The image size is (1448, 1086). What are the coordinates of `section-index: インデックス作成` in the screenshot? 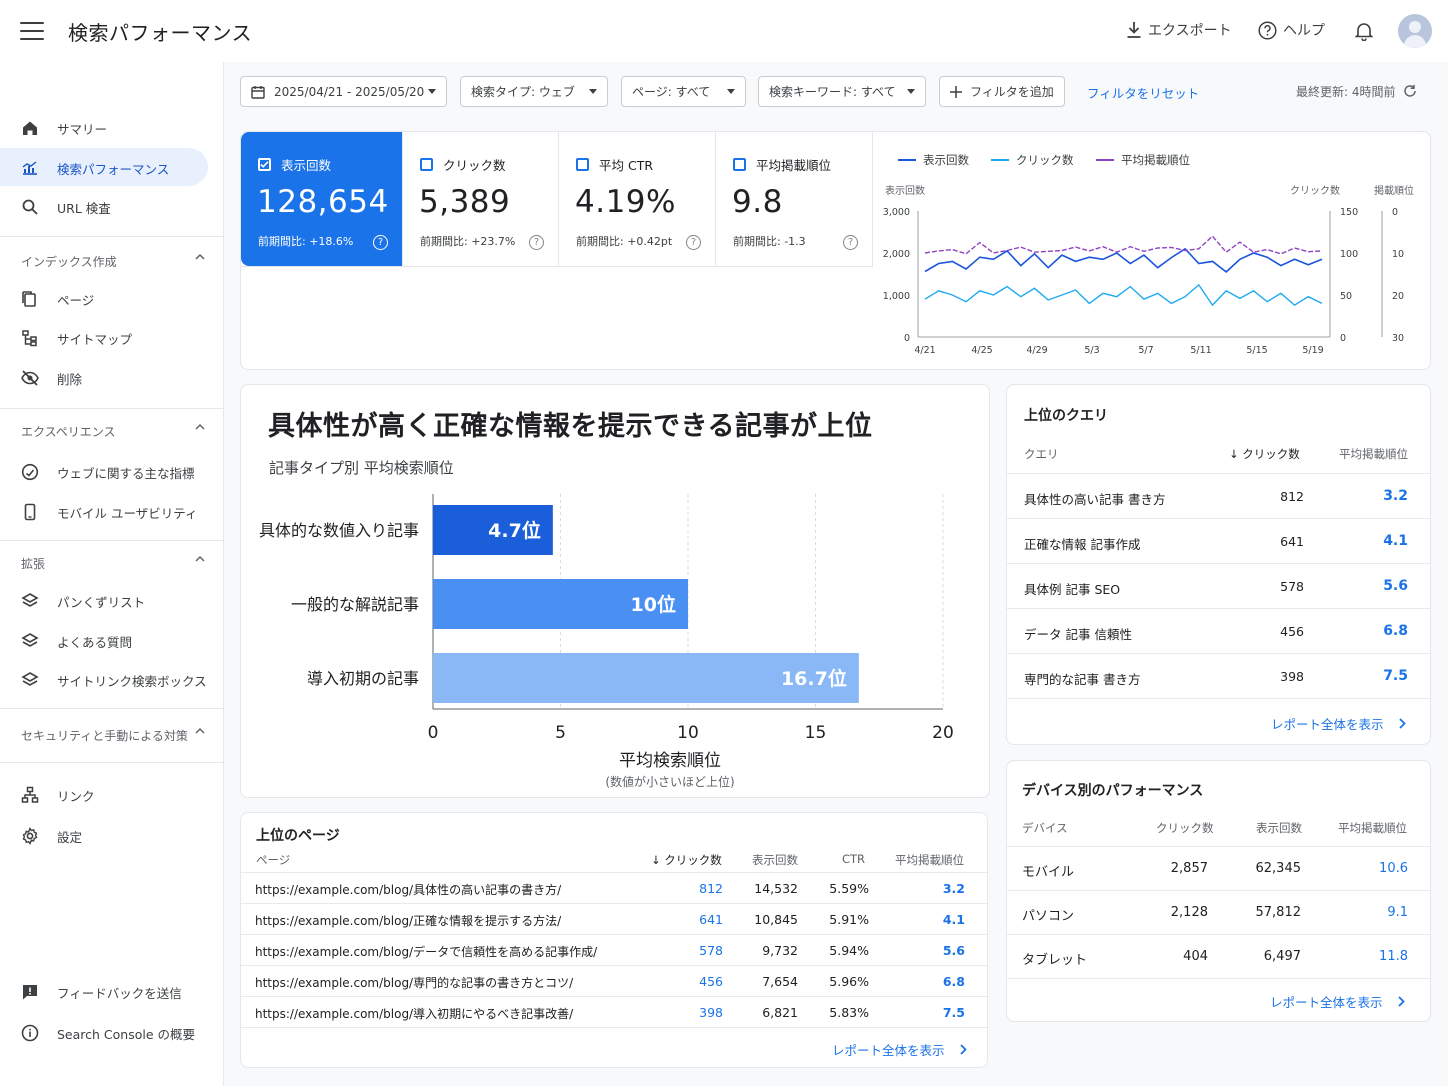 It's located at (116, 261).